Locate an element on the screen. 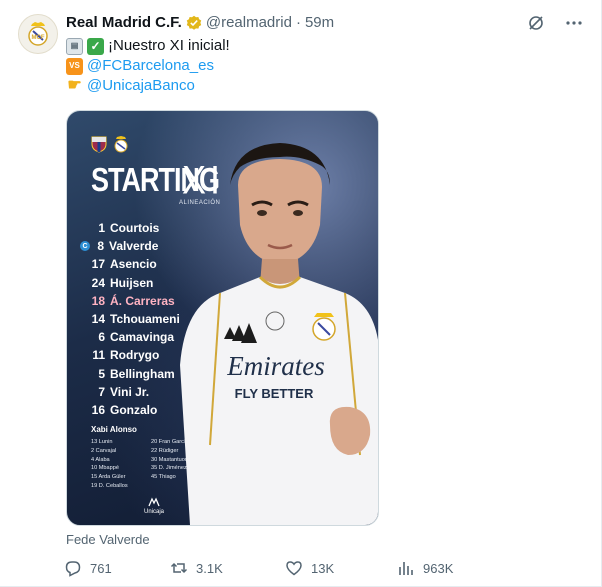  like-button: 13K is located at coordinates (341, 568).